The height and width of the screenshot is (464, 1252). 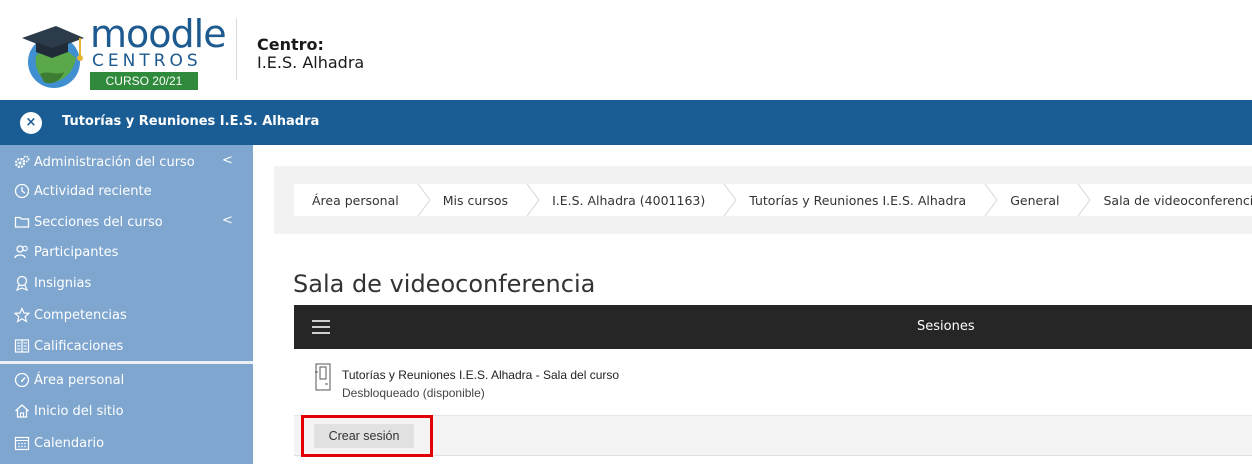 I want to click on graduation-globe-icon, so click(x=53, y=57).